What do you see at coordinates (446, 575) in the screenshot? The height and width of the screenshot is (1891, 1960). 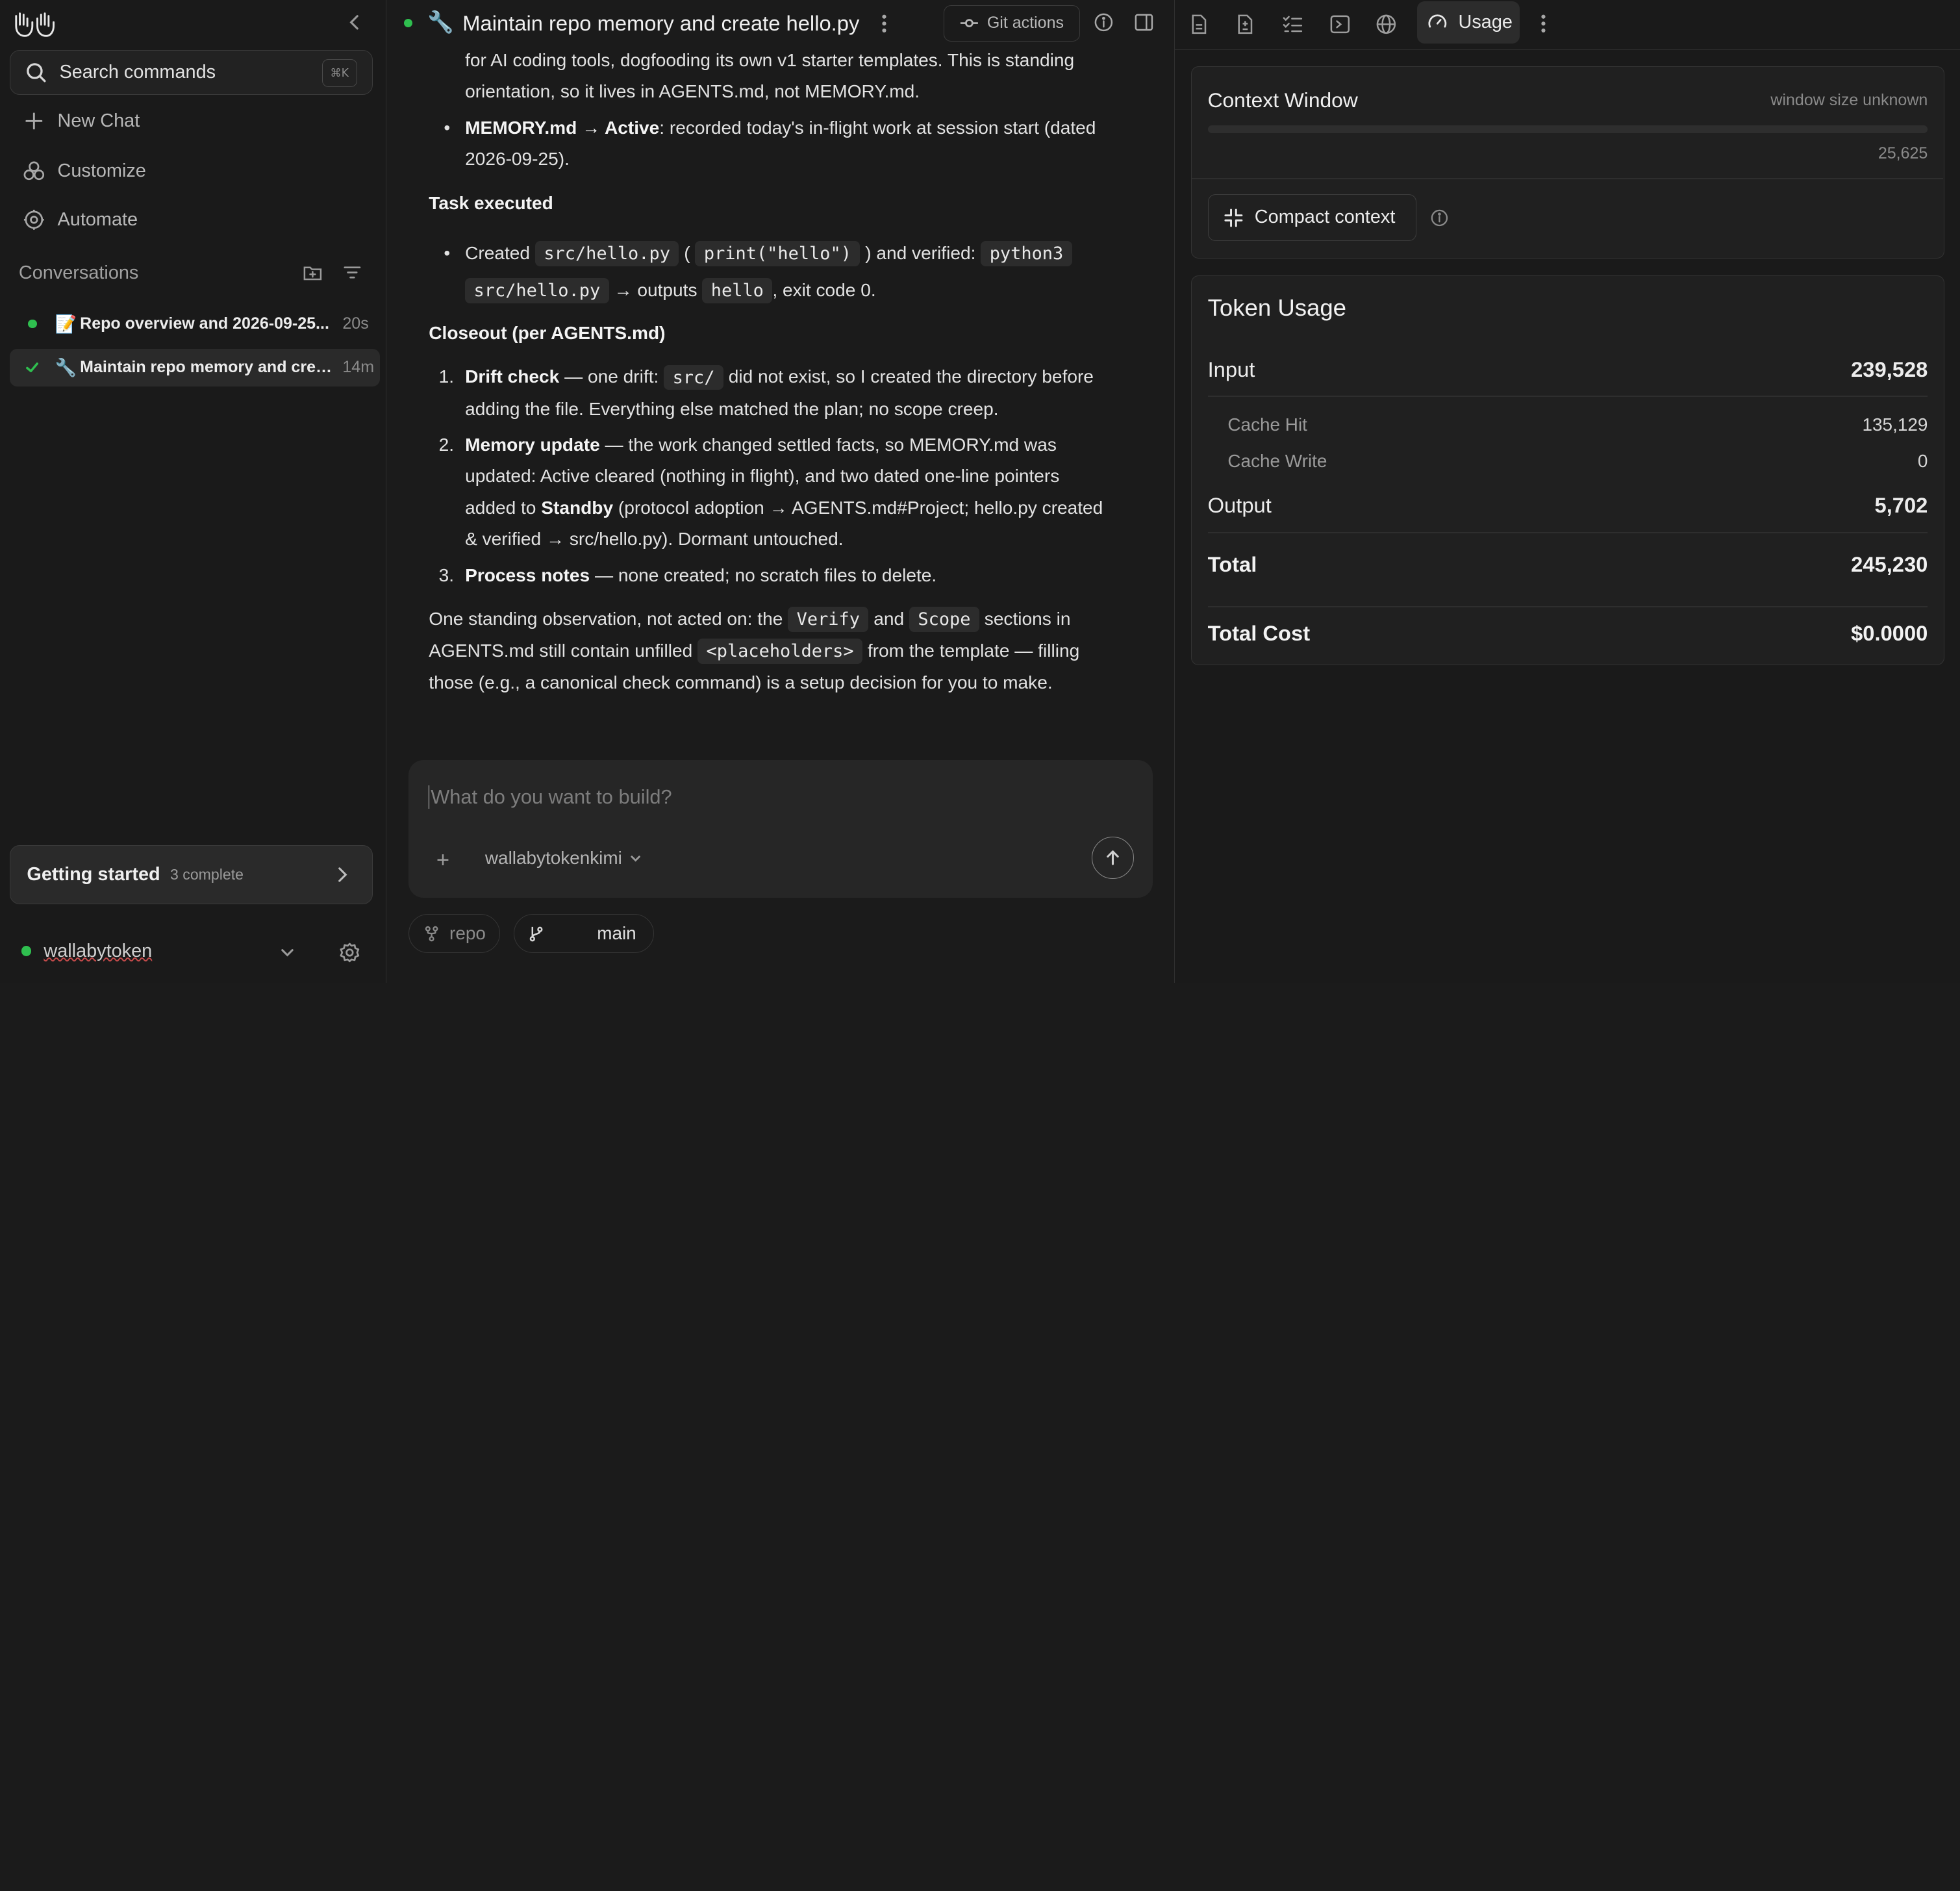 I see `item-number: 3.` at bounding box center [446, 575].